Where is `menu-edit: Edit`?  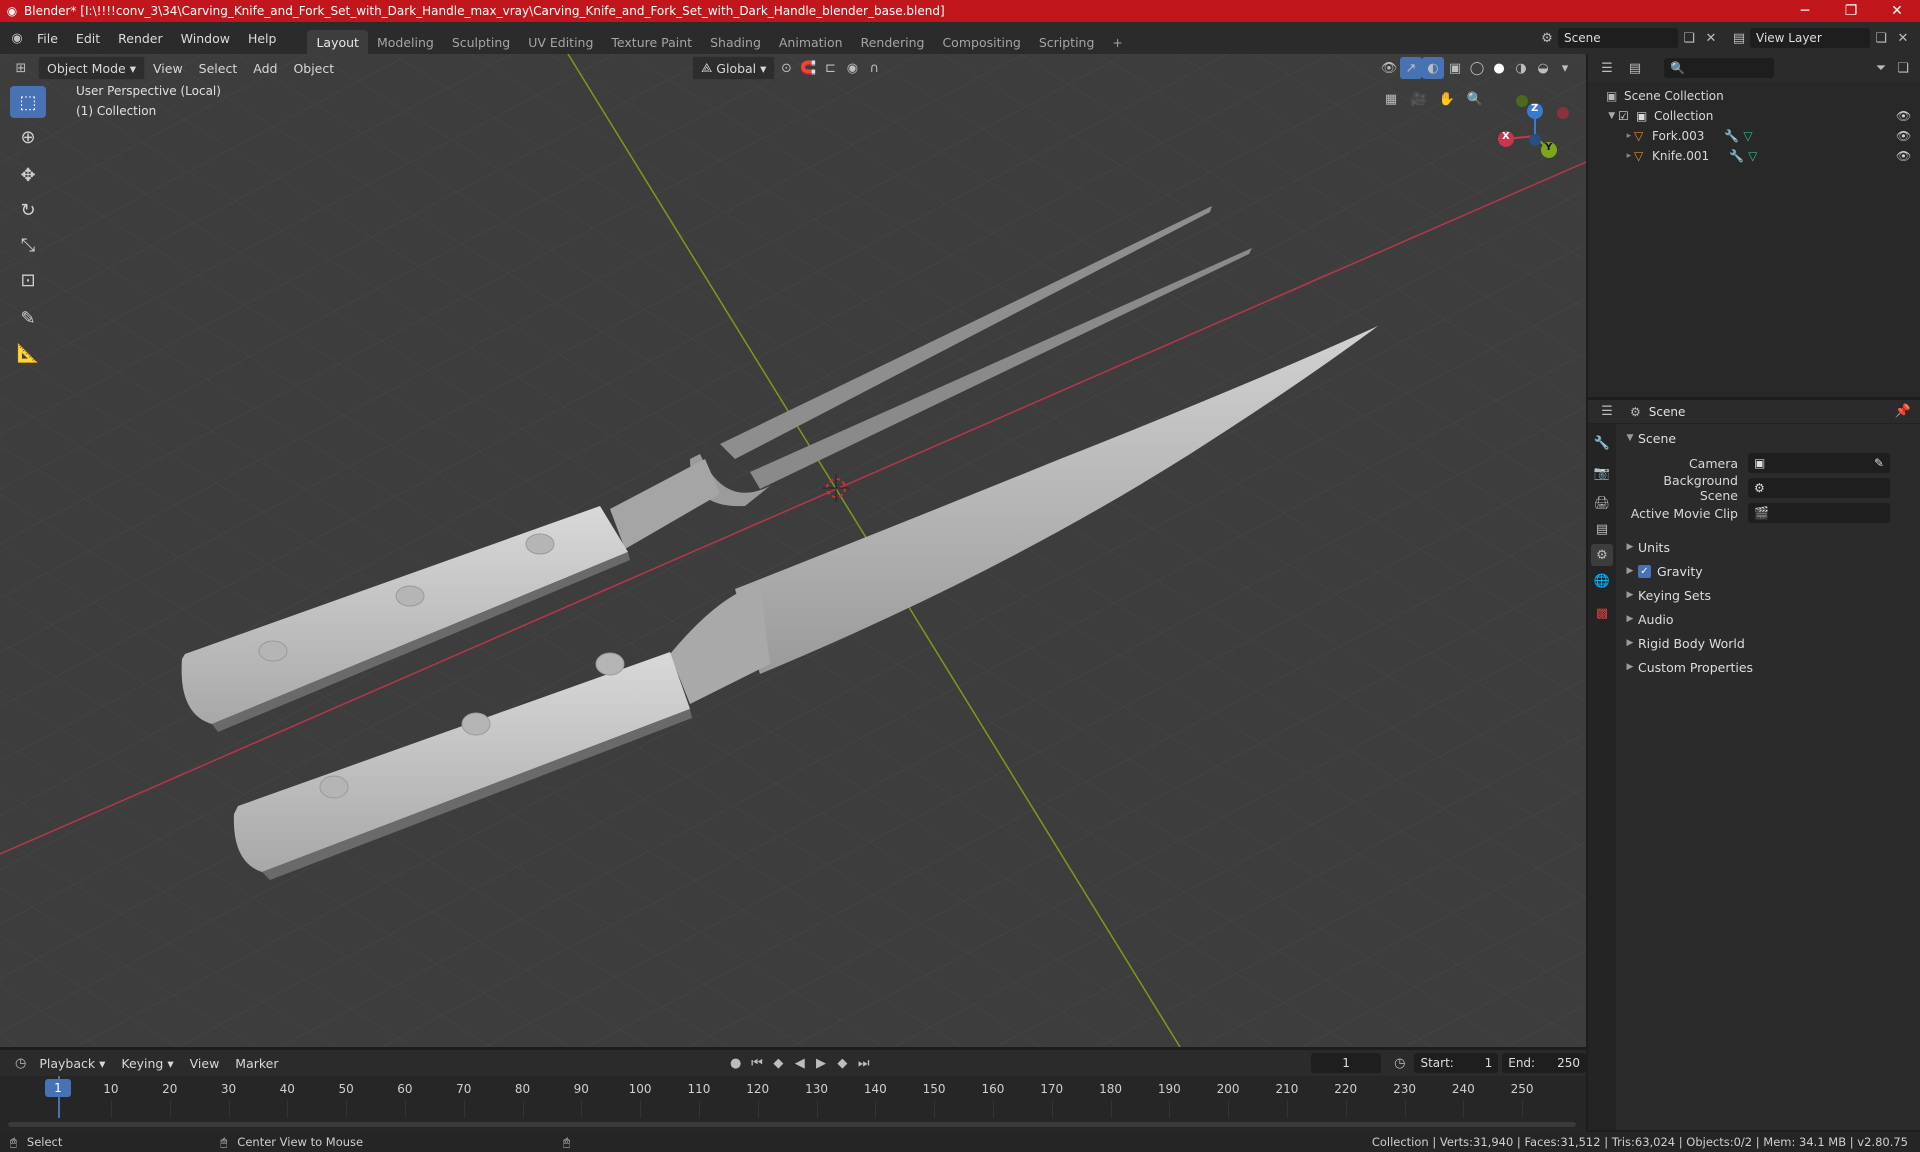
menu-edit: Edit is located at coordinates (88, 38).